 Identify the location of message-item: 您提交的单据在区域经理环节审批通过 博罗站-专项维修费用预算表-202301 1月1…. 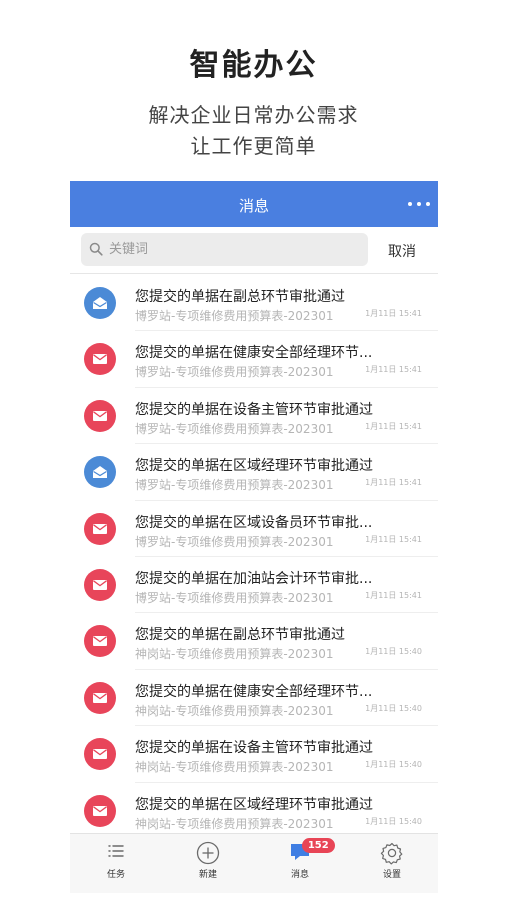
(254, 472).